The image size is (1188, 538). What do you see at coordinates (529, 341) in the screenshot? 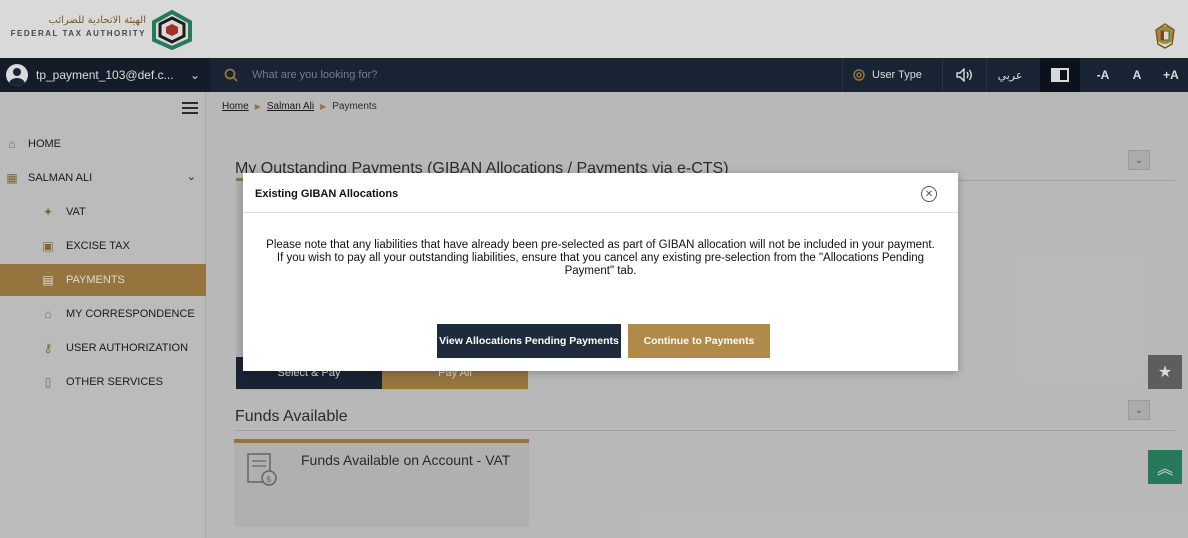
I see `view-allocations-button: View Allocations Pending Payments` at bounding box center [529, 341].